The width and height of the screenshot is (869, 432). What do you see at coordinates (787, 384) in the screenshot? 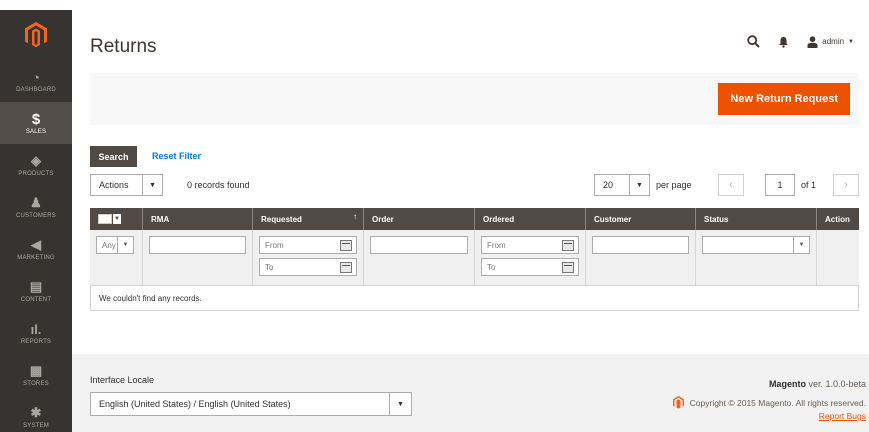
I see `brand-name: Magento` at bounding box center [787, 384].